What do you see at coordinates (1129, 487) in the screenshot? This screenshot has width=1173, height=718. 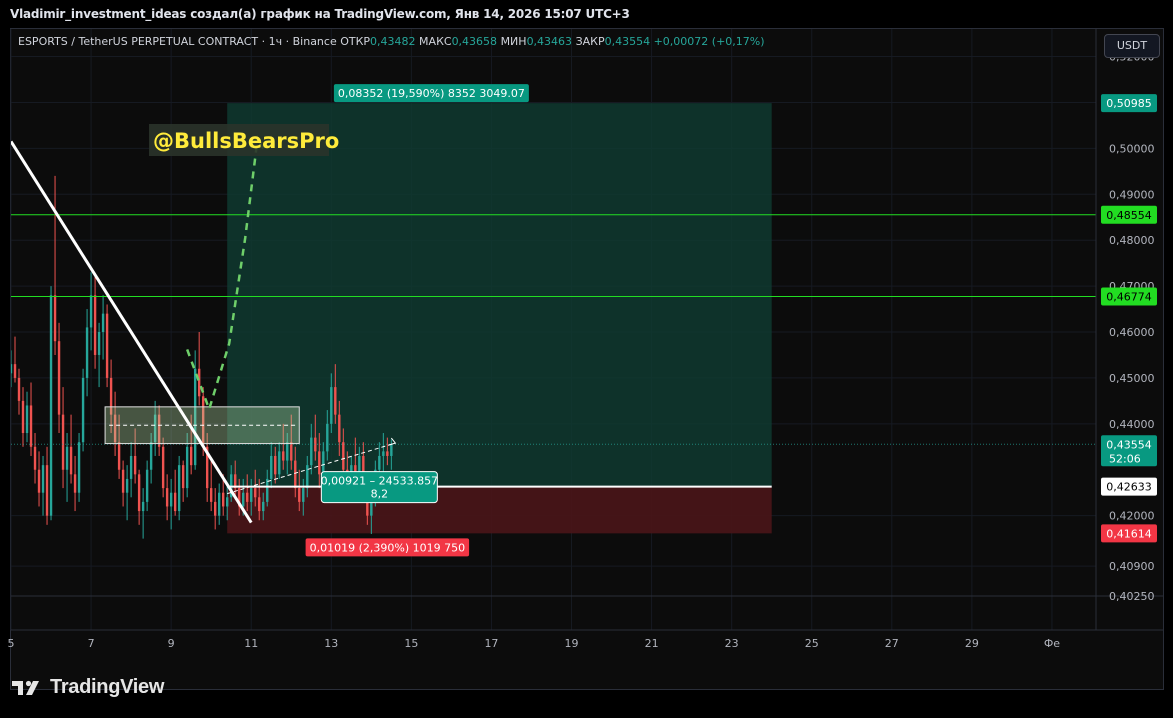 I see `entry-price-tag: 0,42633` at bounding box center [1129, 487].